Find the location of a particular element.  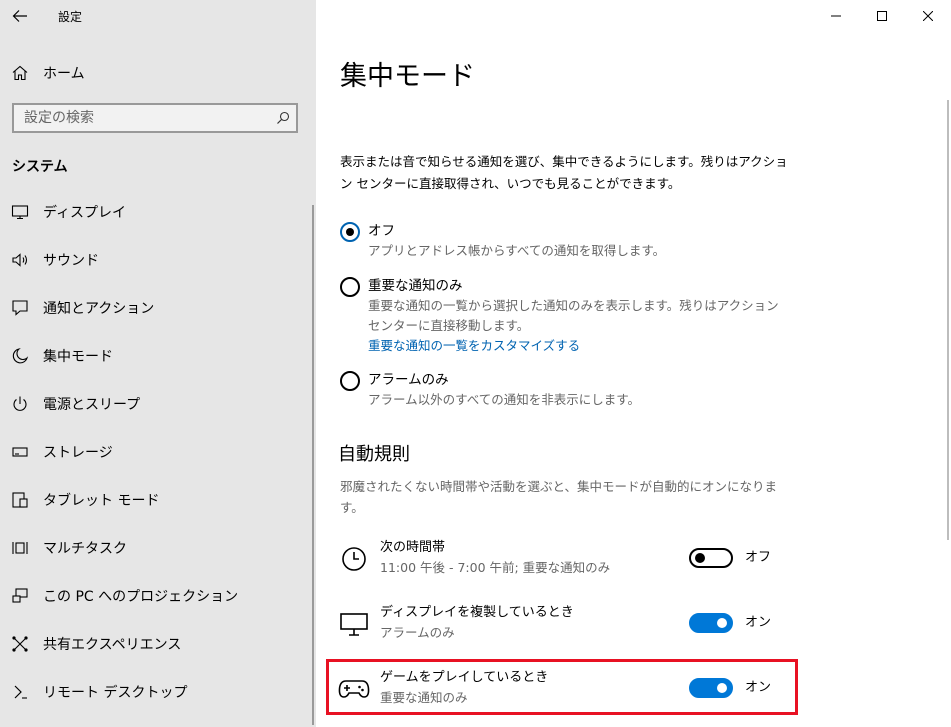

sidebar-item-label: 共有エクスペリエンス is located at coordinates (112, 645).